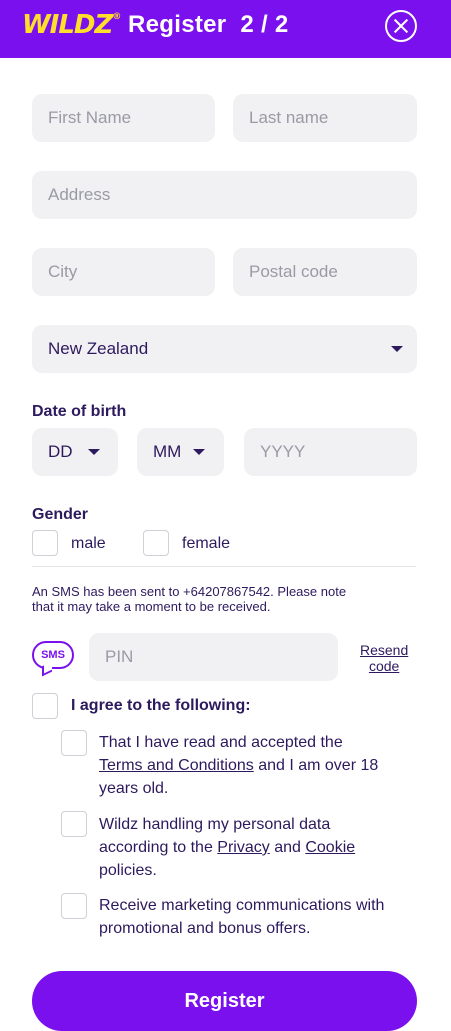  Describe the element at coordinates (161, 705) in the screenshot. I see `agree-all-label: I agree to the following:` at that location.